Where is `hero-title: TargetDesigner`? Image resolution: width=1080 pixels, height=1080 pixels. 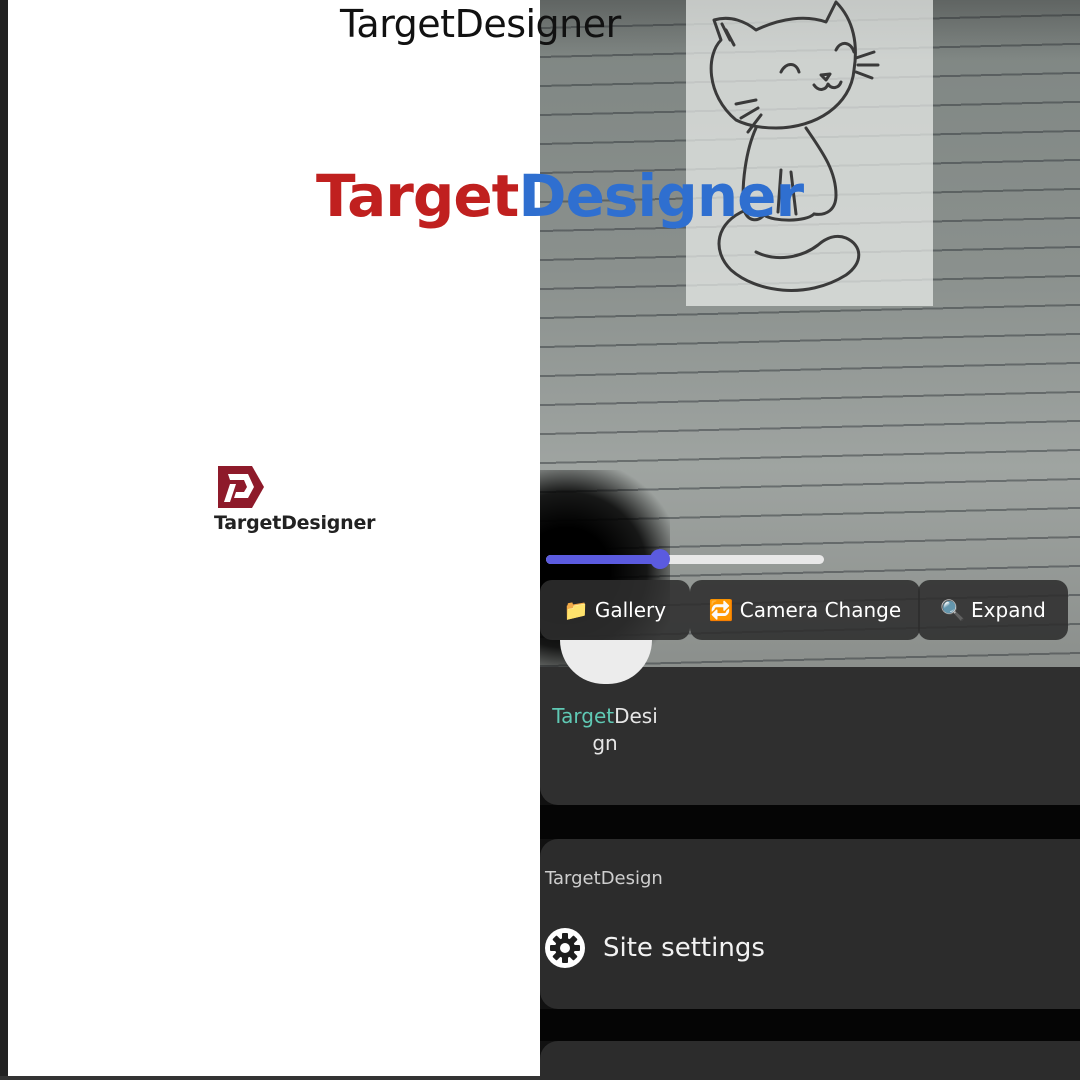
hero-title: TargetDesigner is located at coordinates (560, 196).